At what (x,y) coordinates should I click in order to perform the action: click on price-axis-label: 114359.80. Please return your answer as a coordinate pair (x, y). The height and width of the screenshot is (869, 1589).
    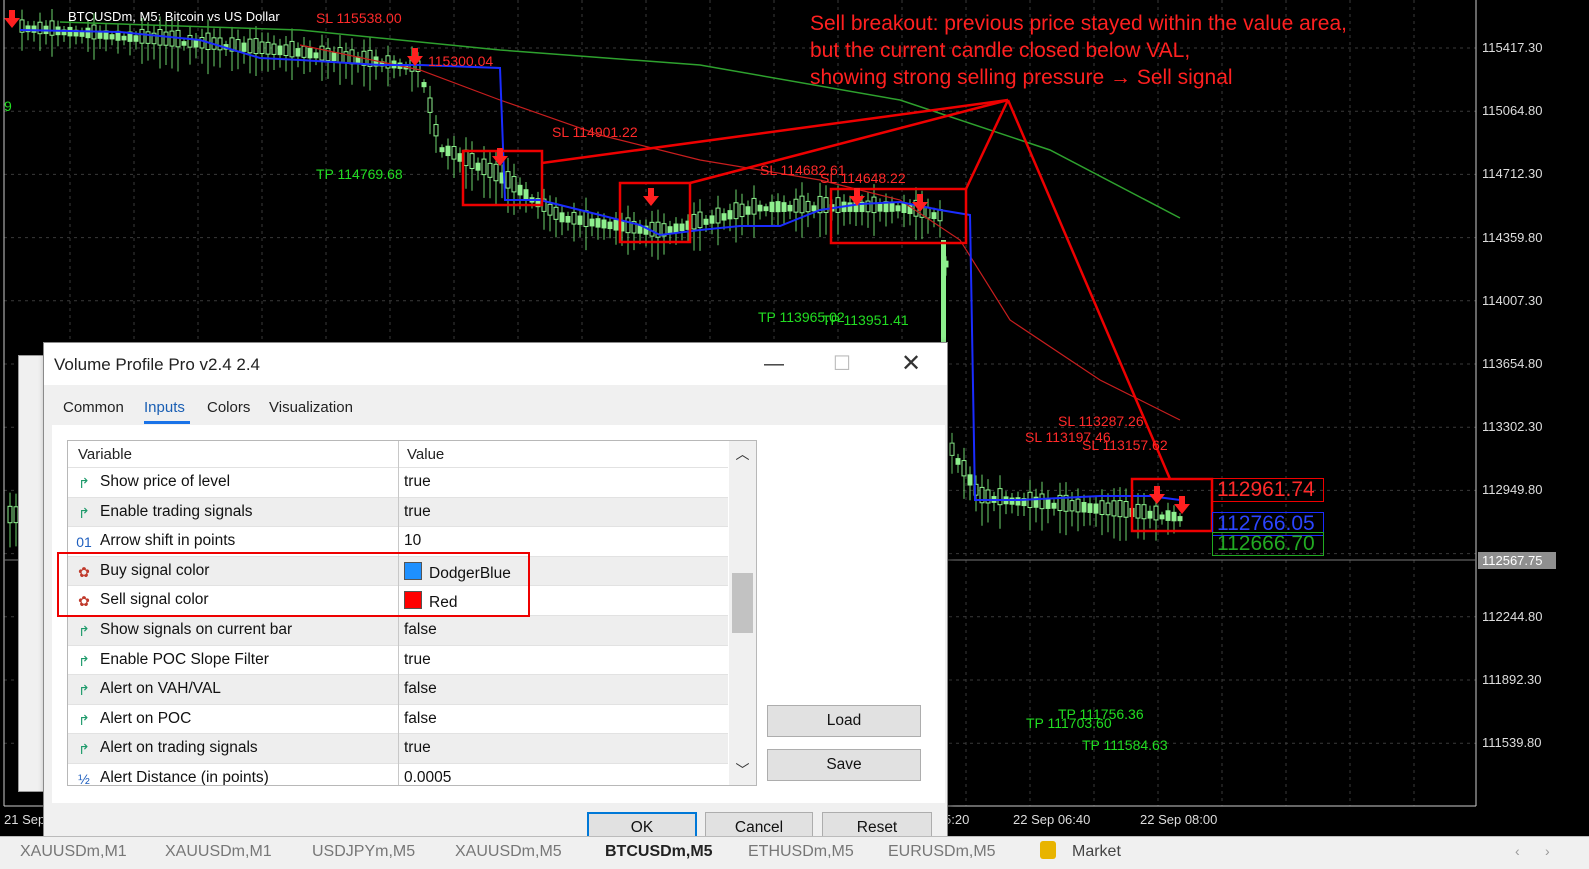
    Looking at the image, I should click on (1512, 237).